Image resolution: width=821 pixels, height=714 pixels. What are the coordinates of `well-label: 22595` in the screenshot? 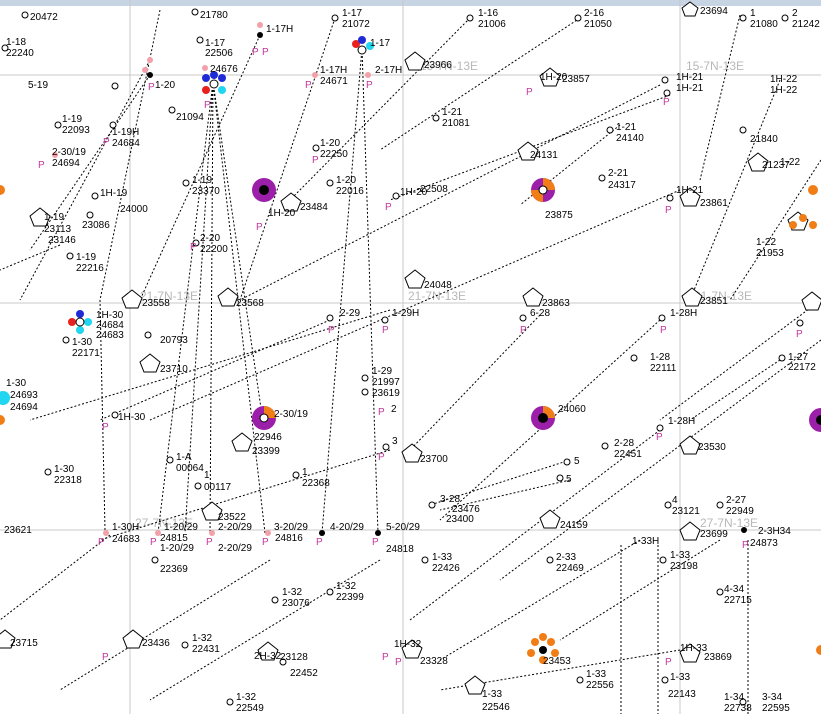 It's located at (776, 708).